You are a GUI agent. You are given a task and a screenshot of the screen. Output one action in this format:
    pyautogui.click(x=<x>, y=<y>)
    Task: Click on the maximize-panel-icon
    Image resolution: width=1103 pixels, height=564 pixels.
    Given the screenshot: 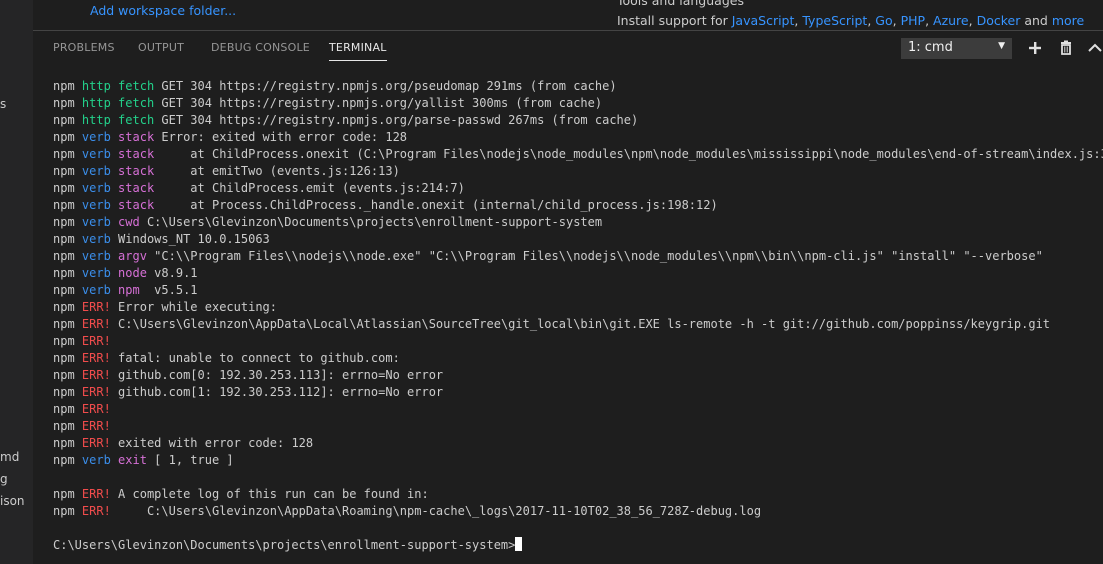 What is the action you would take?
    pyautogui.click(x=1094, y=48)
    